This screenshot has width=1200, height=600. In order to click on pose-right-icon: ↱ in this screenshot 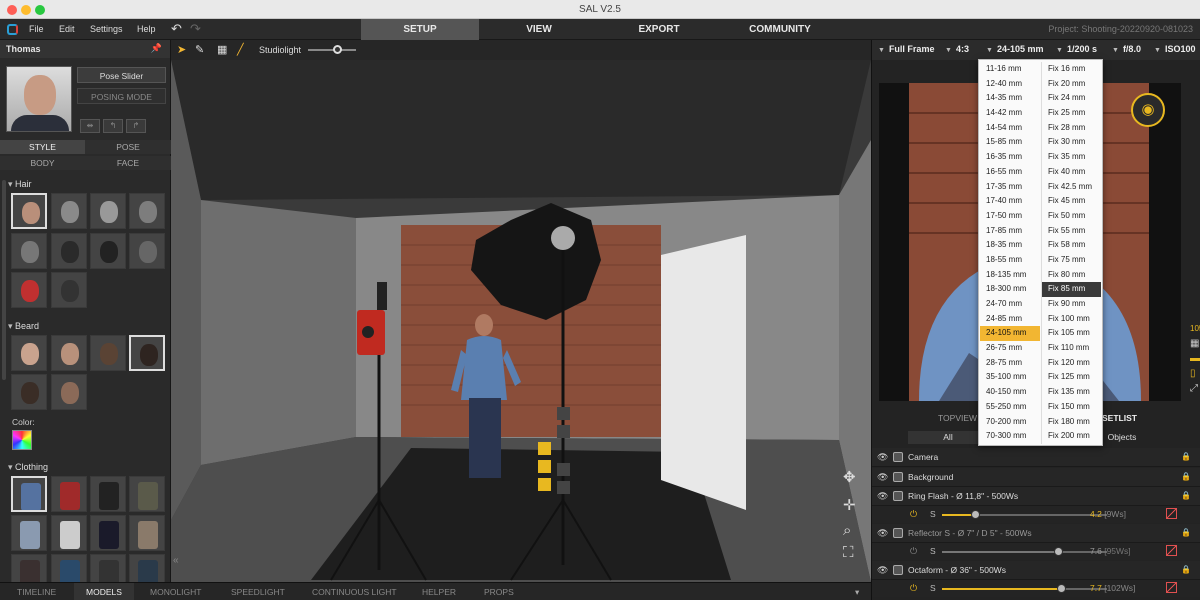, I will do `click(136, 126)`.